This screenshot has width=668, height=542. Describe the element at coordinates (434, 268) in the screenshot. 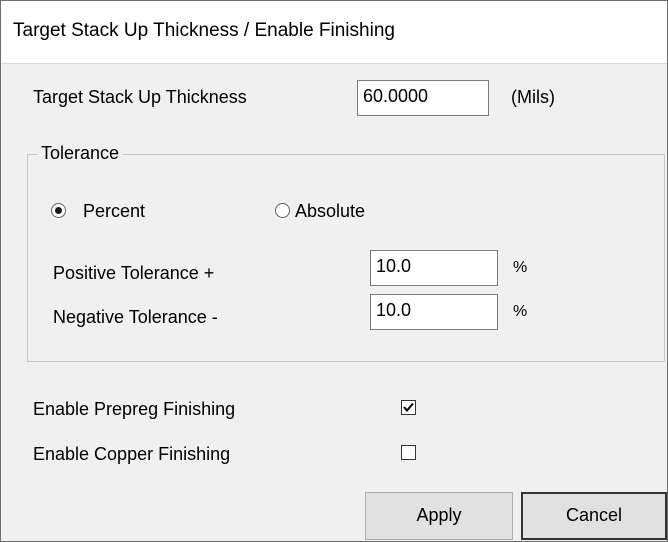

I see `positive-tolerance-input: 10.0` at that location.